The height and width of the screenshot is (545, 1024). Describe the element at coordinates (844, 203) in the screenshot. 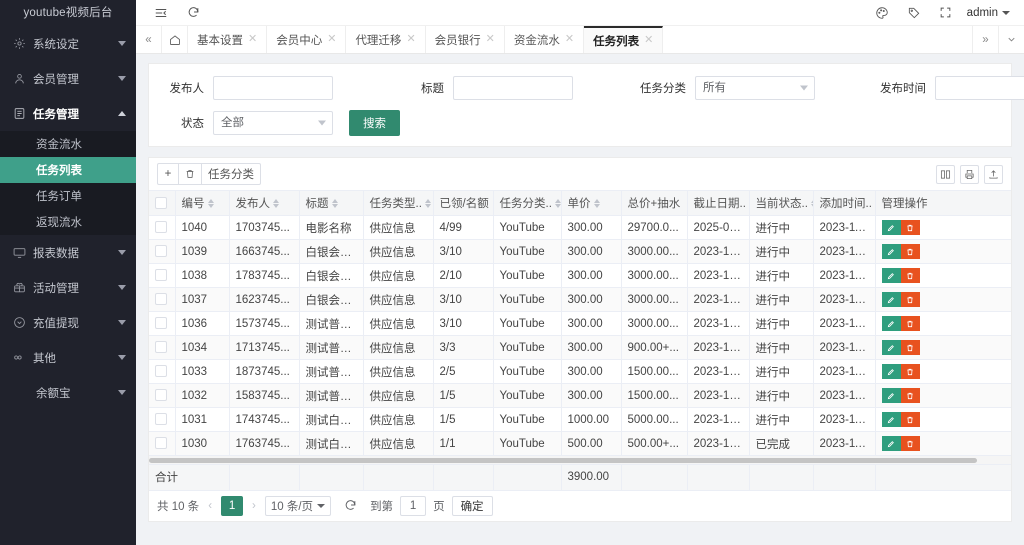

I see `column-header-created: 添加时间..` at that location.